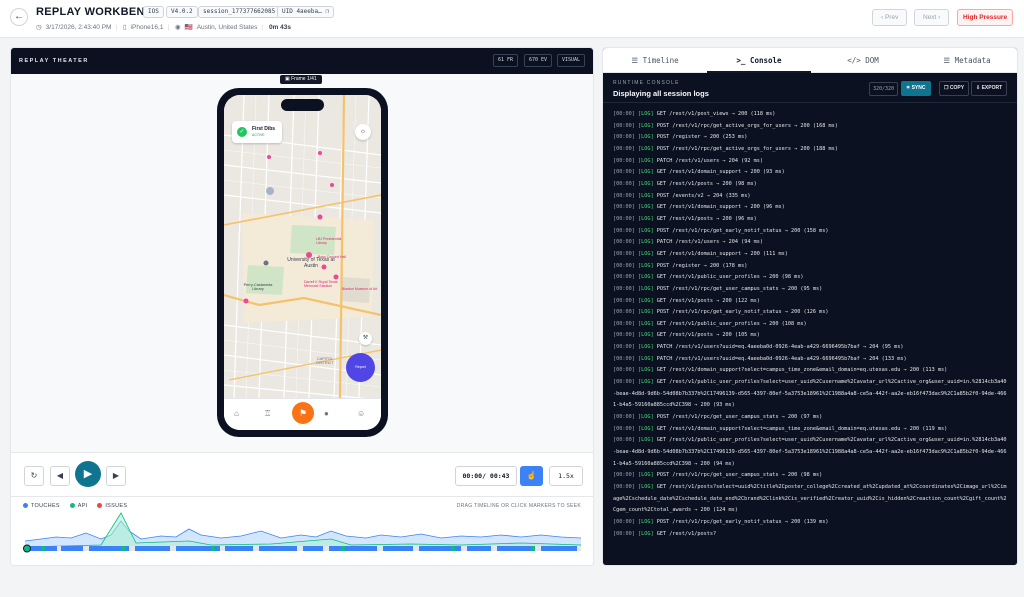  I want to click on map-fab-icon: ⚑, so click(303, 413).